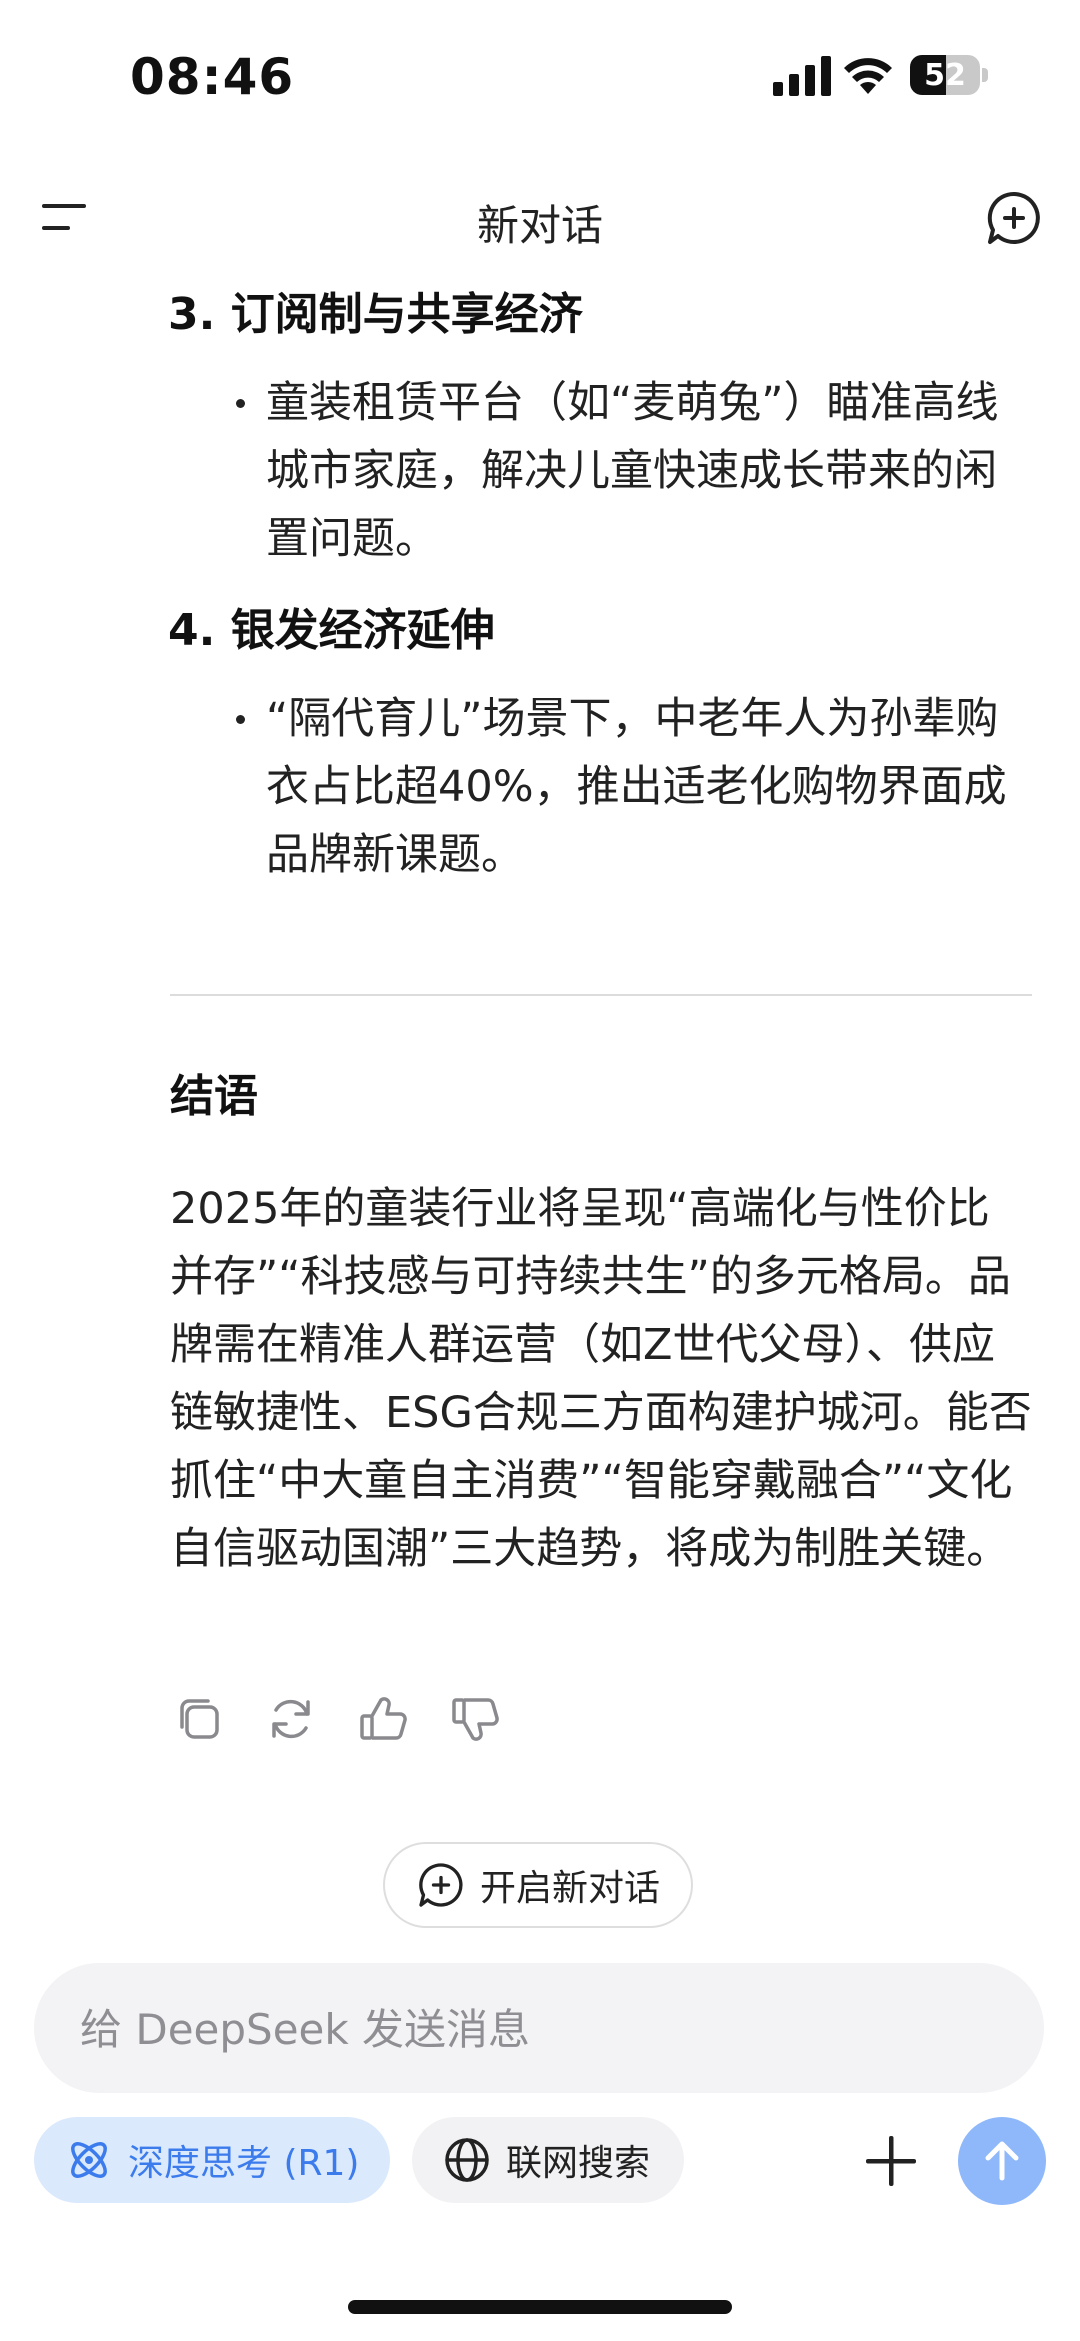 The width and height of the screenshot is (1080, 2341). Describe the element at coordinates (540, 2307) in the screenshot. I see `home-indicator` at that location.